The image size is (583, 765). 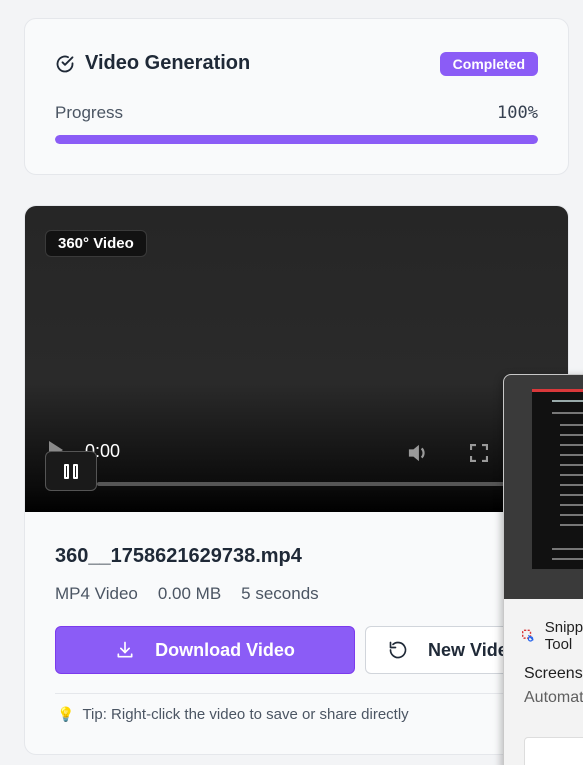 I want to click on pause-bar-left, so click(x=66, y=471).